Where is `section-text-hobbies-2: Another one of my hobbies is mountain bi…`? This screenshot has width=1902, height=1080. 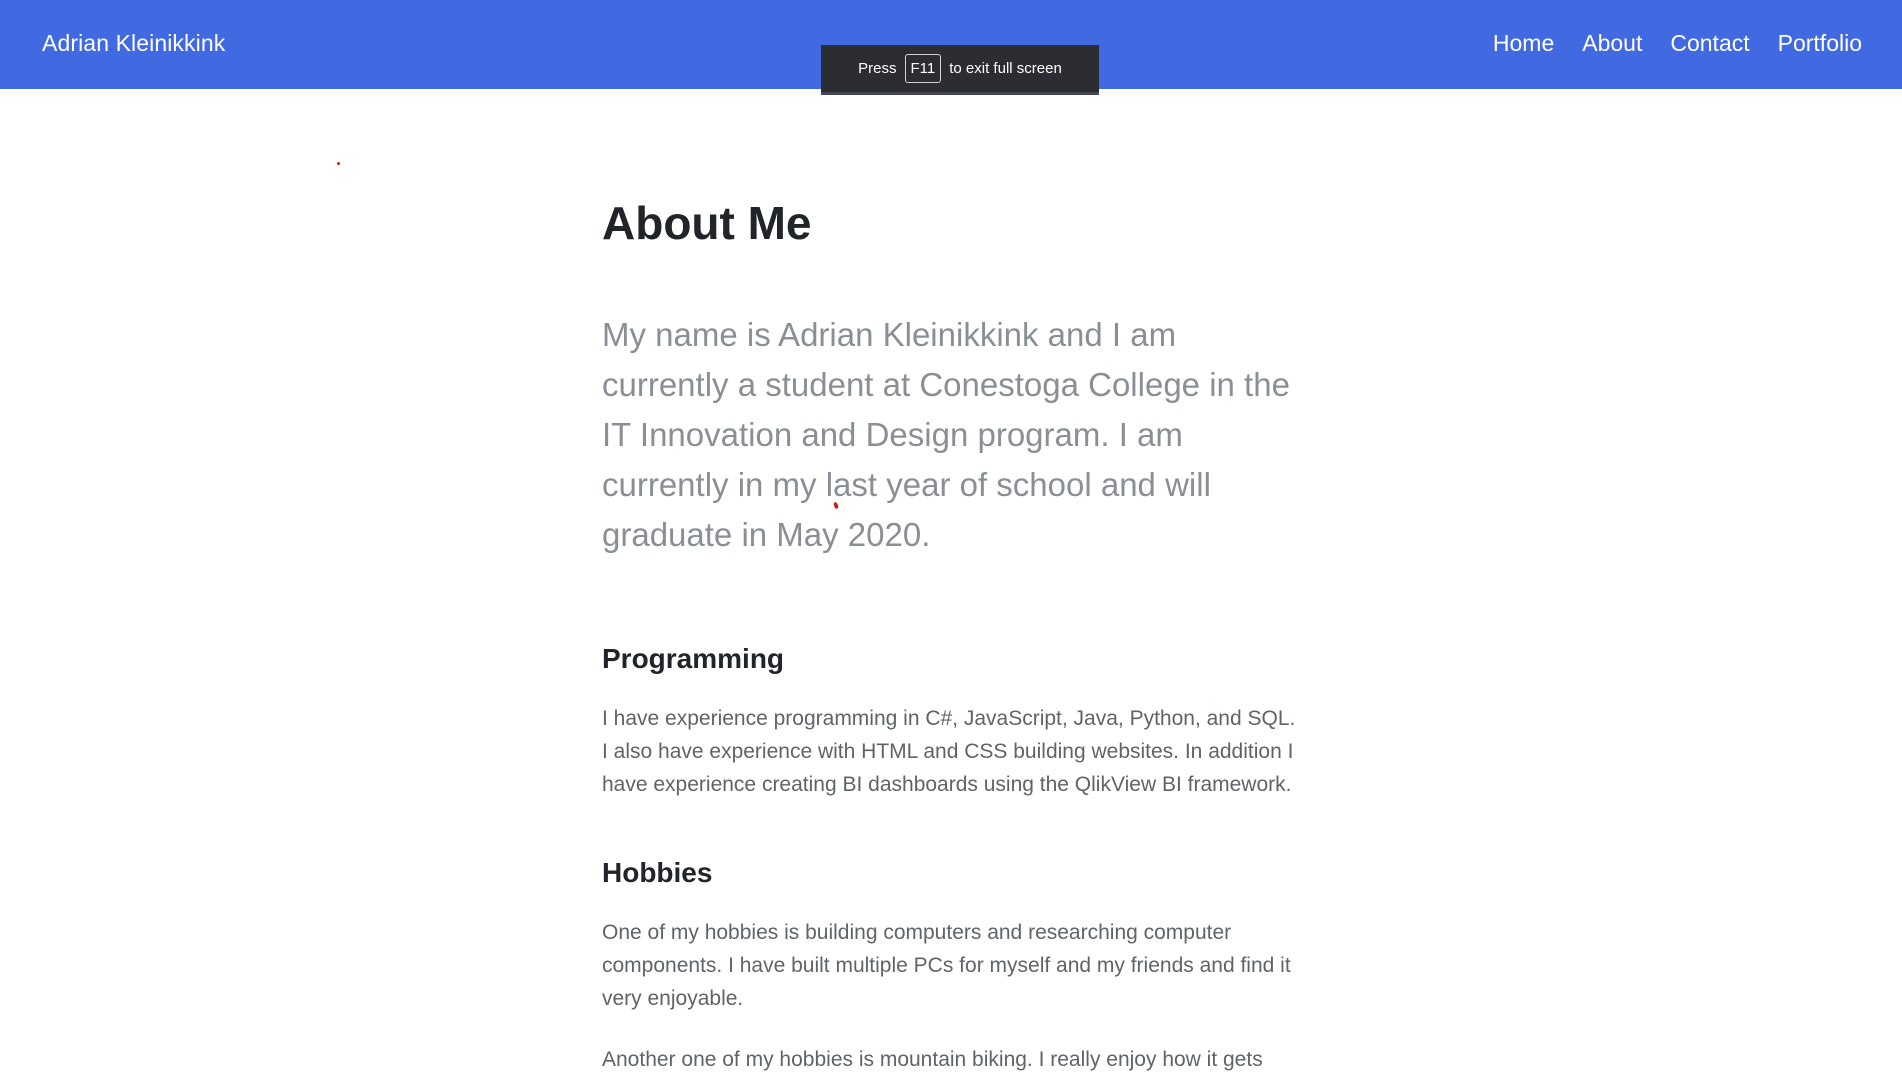
section-text-hobbies-2: Another one of my hobbies is mountain bi… is located at coordinates (932, 1059).